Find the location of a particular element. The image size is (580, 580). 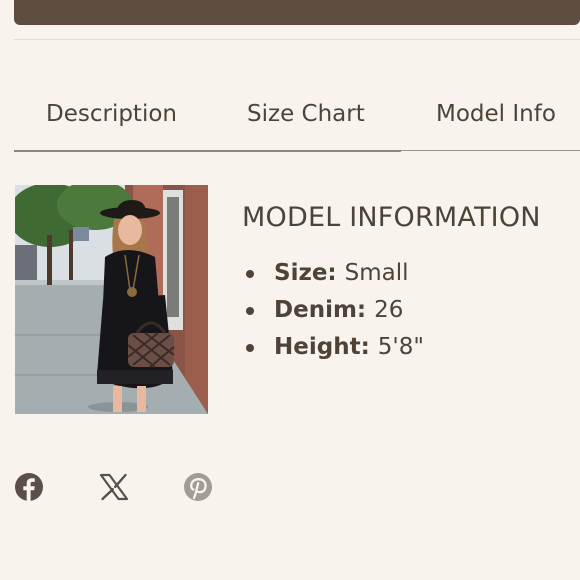

facebook-icon is located at coordinates (29, 487).